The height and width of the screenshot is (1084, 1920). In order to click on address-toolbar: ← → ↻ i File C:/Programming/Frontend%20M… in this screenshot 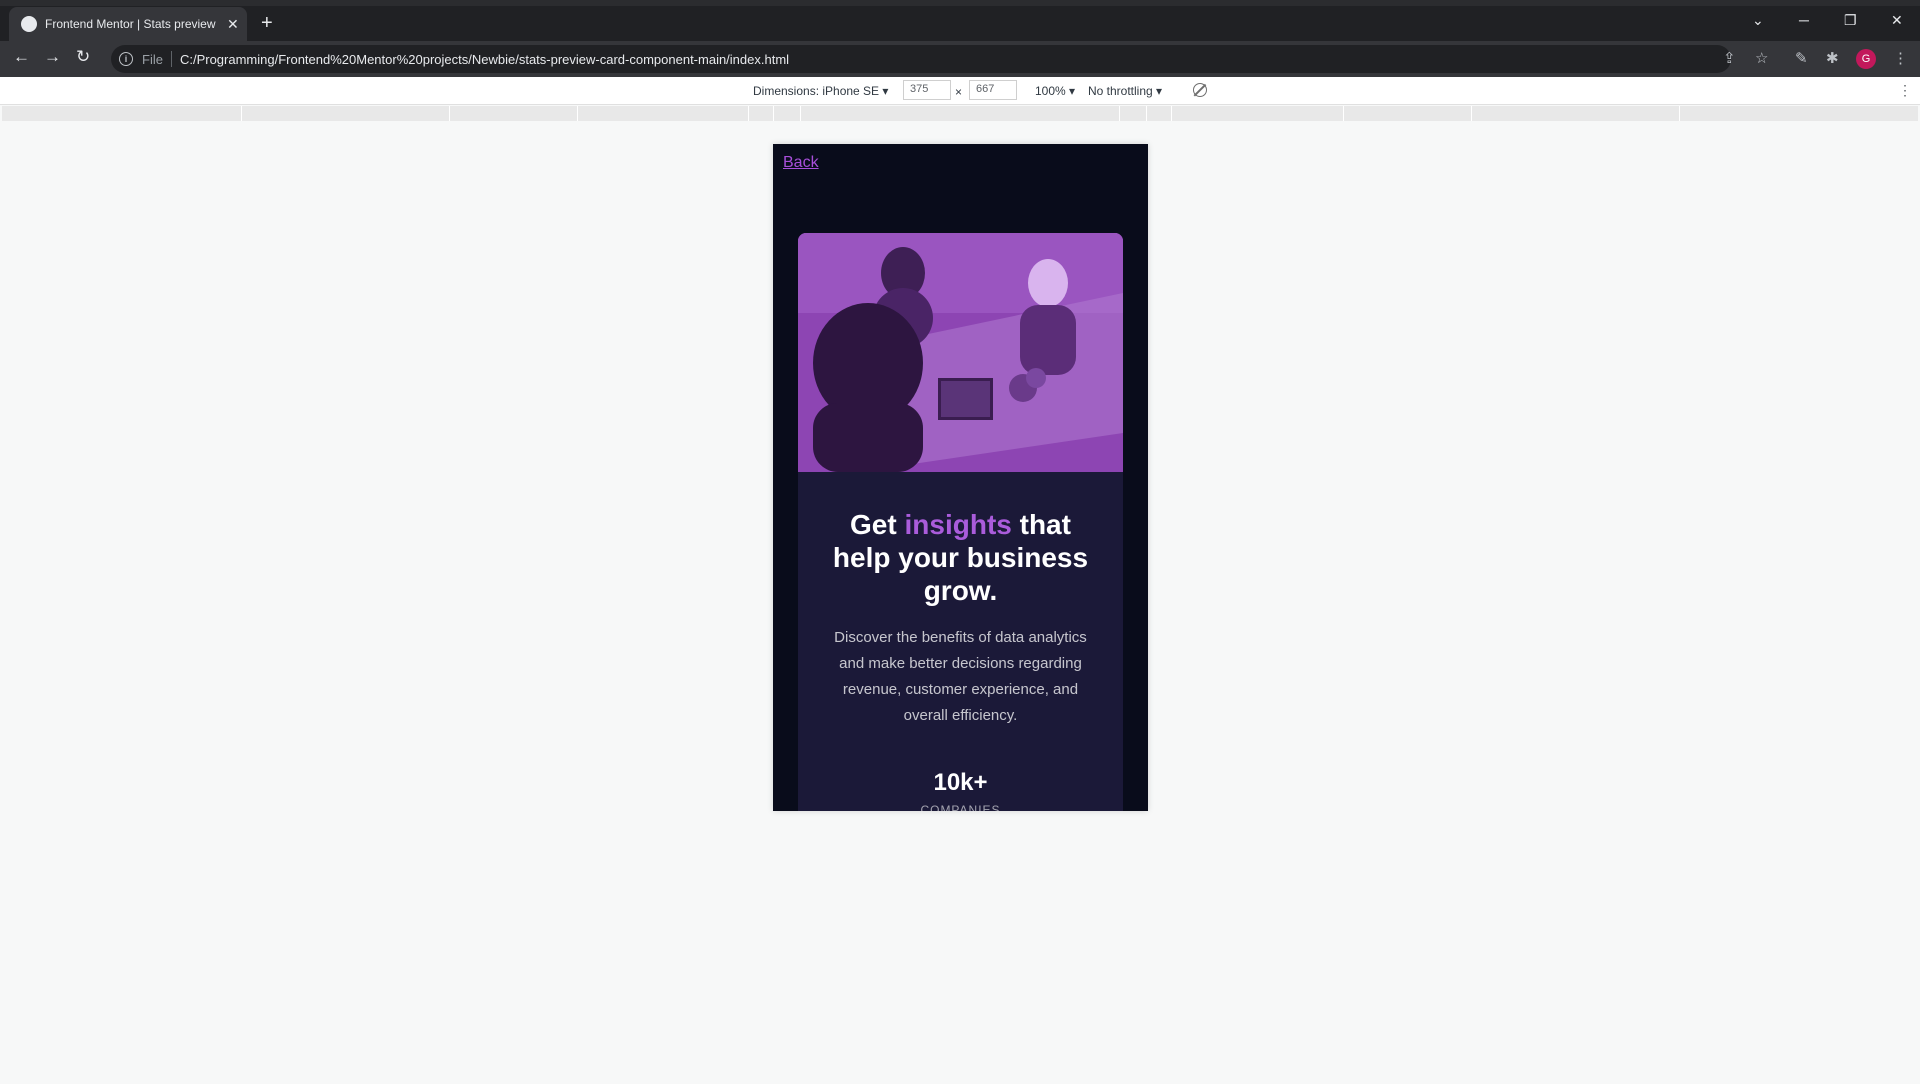, I will do `click(960, 59)`.